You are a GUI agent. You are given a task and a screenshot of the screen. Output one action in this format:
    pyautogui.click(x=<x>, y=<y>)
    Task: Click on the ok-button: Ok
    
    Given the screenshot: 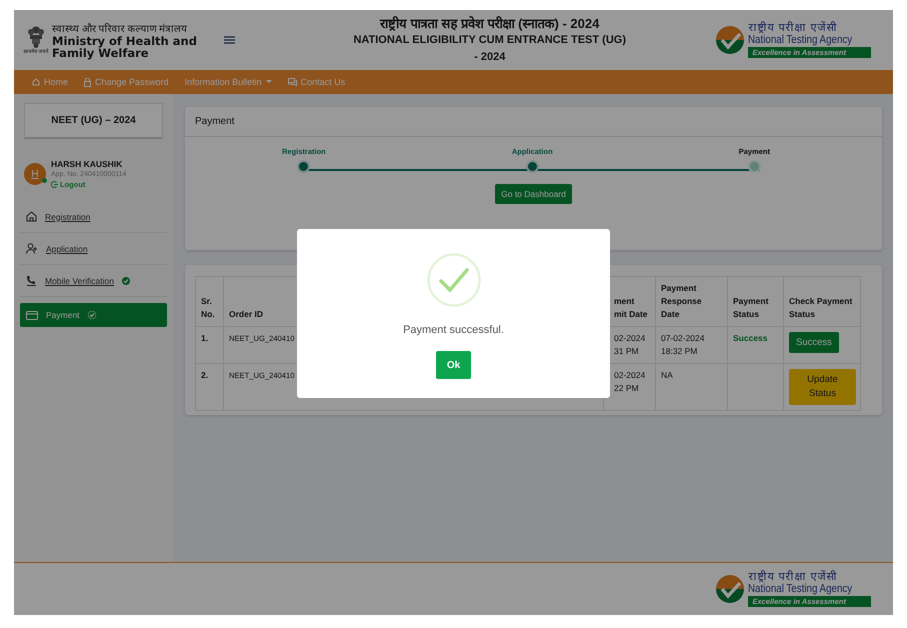 What is the action you would take?
    pyautogui.click(x=453, y=365)
    